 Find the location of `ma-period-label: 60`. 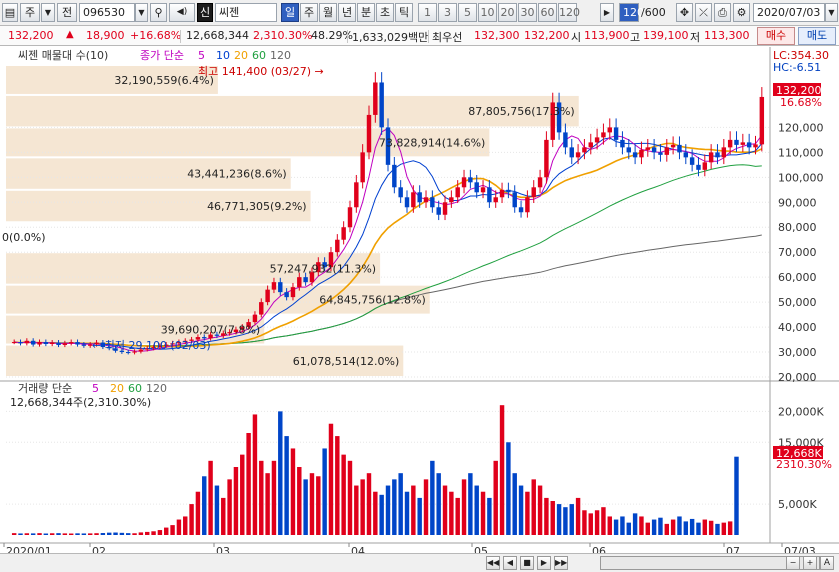

ma-period-label: 60 is located at coordinates (259, 55).